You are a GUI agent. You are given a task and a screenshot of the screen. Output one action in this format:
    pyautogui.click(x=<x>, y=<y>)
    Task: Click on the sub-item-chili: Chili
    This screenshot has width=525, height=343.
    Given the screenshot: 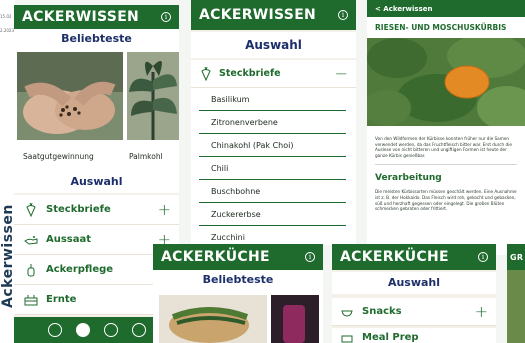 What is the action you would take?
    pyautogui.click(x=272, y=168)
    